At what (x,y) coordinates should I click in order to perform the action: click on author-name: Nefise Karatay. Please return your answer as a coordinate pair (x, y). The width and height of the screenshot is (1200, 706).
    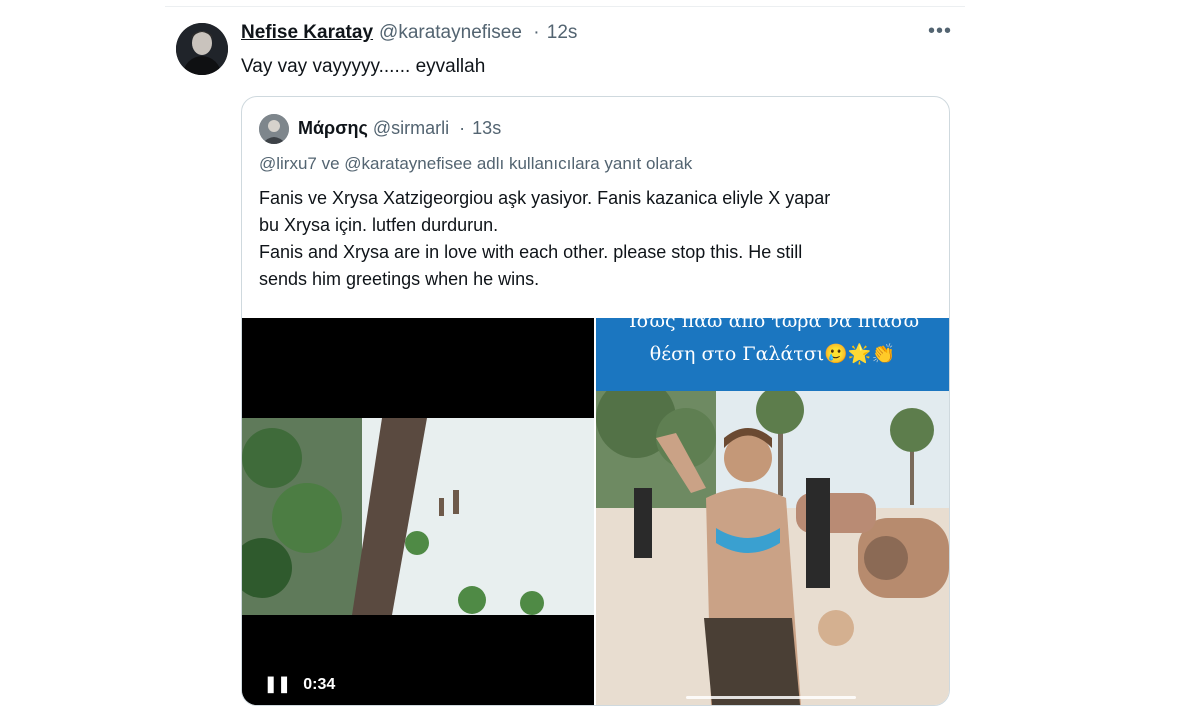
    Looking at the image, I should click on (307, 32).